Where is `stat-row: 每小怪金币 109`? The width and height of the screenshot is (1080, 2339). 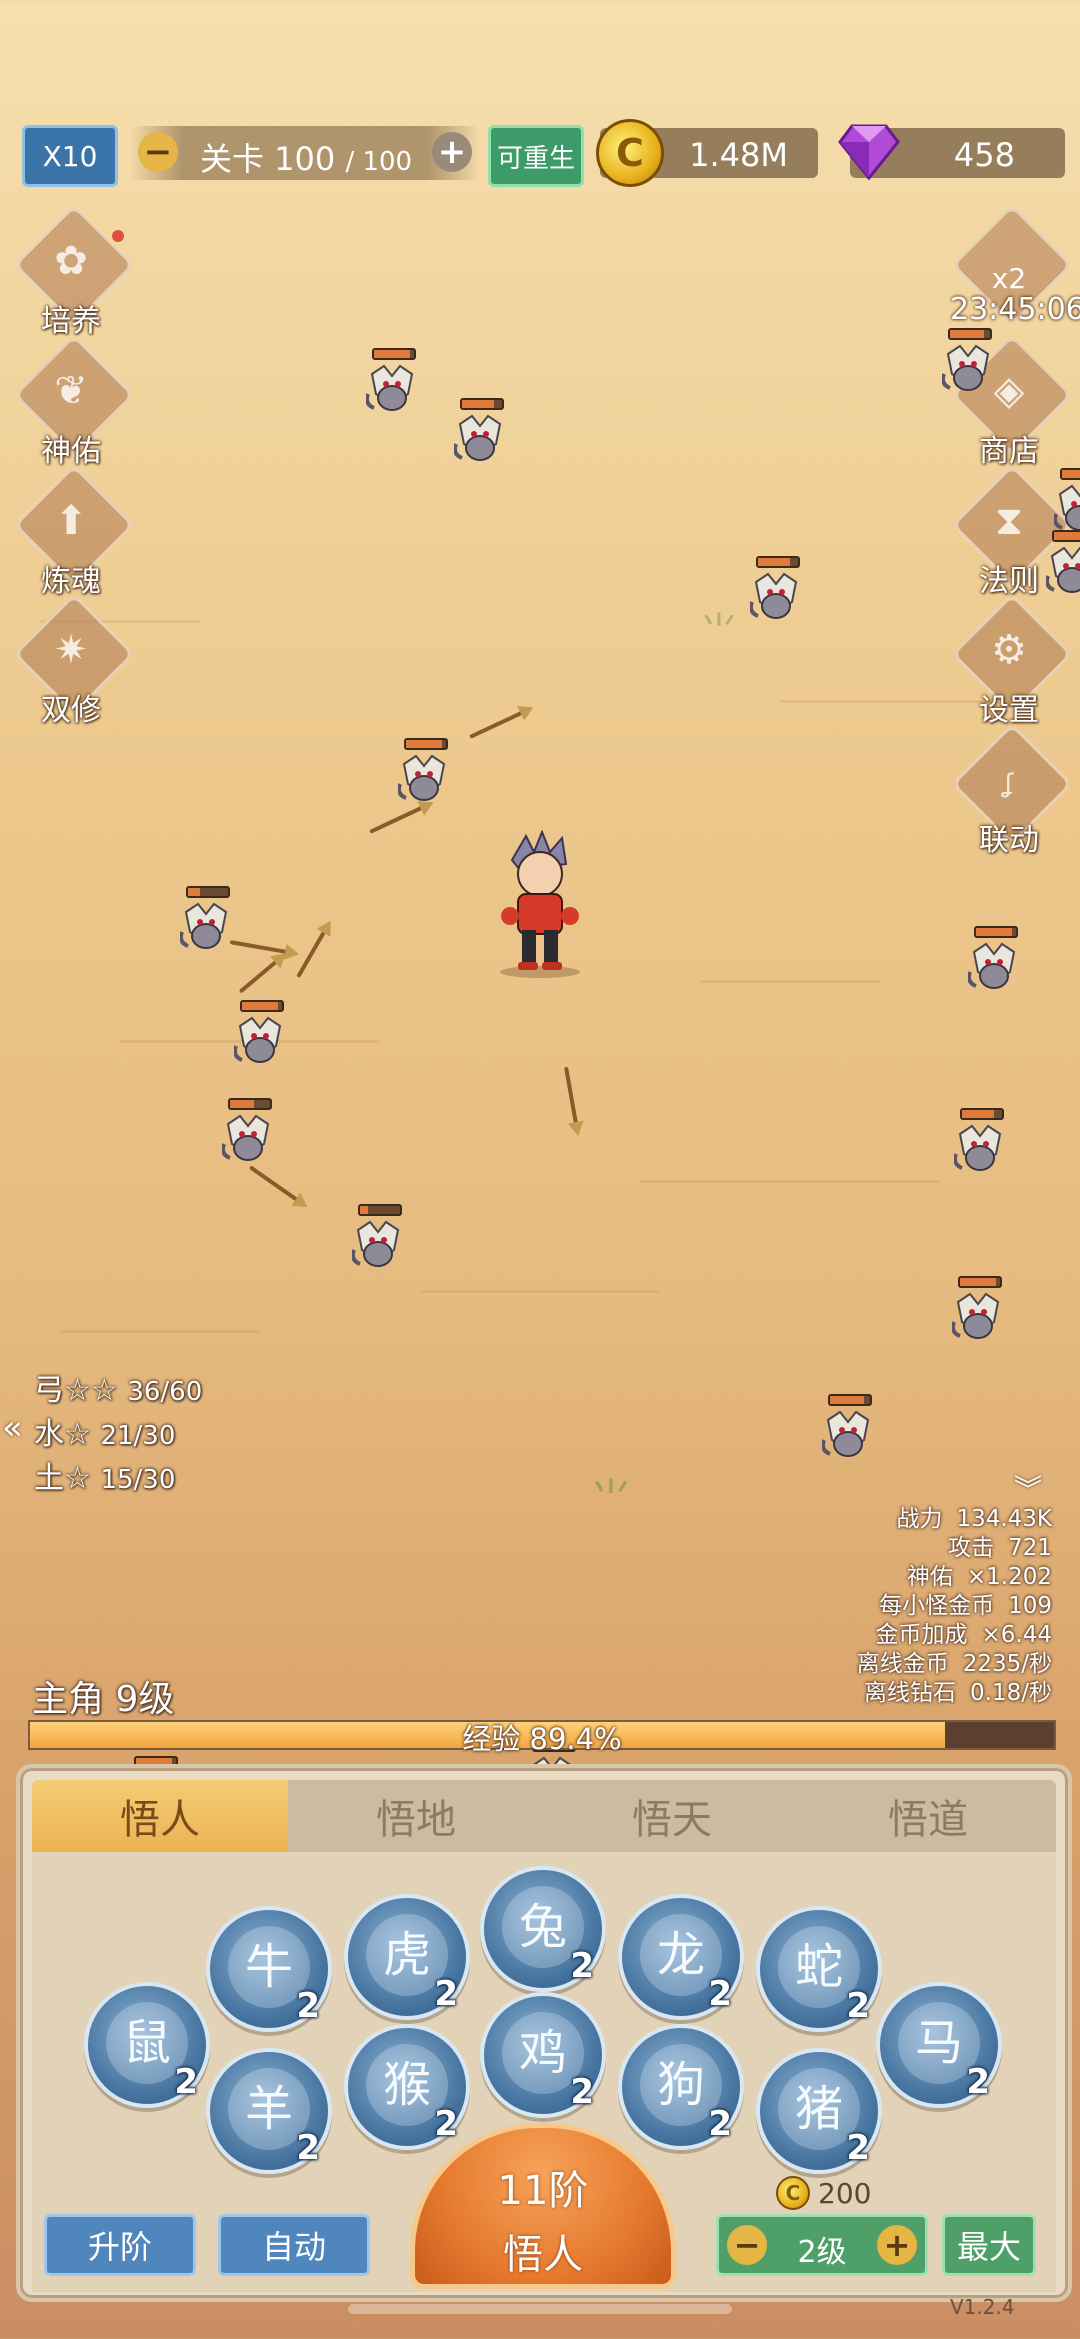 stat-row: 每小怪金币 109 is located at coordinates (902, 1606).